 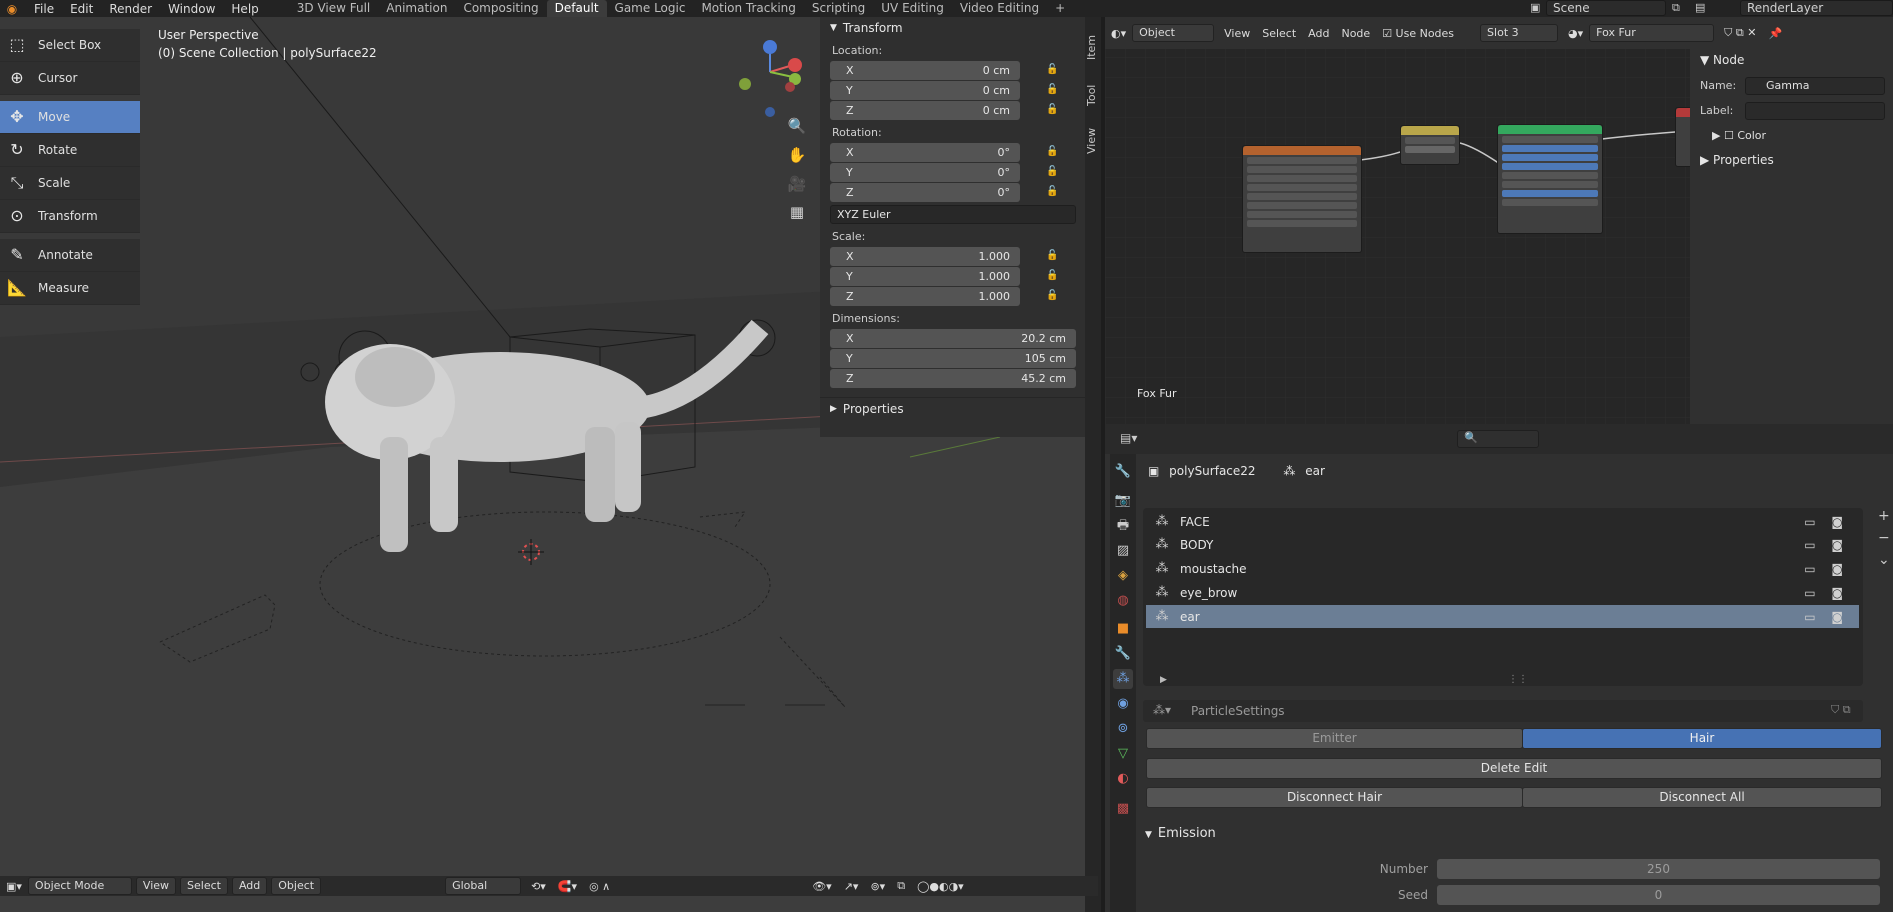 I want to click on gizmo-toggle-icon: ↗▾, so click(x=851, y=886).